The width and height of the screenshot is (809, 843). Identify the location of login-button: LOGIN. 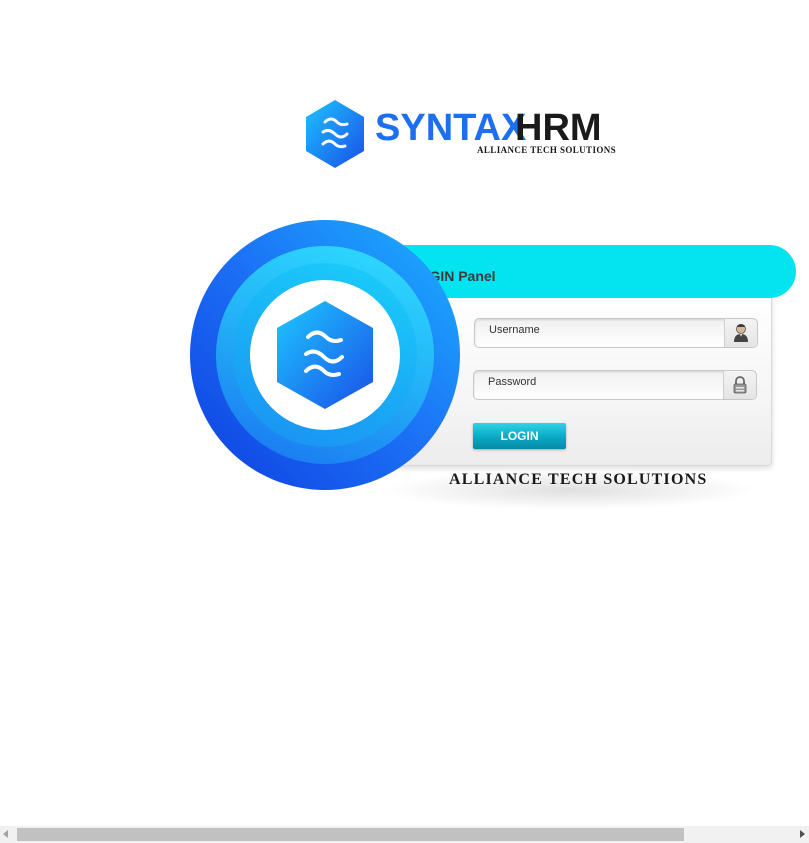
(519, 436).